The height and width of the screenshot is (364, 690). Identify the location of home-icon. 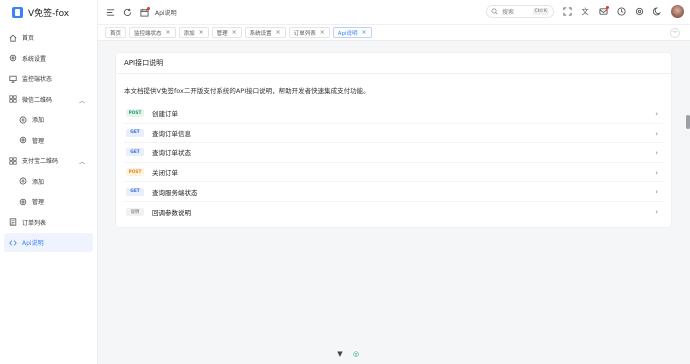
(13, 38).